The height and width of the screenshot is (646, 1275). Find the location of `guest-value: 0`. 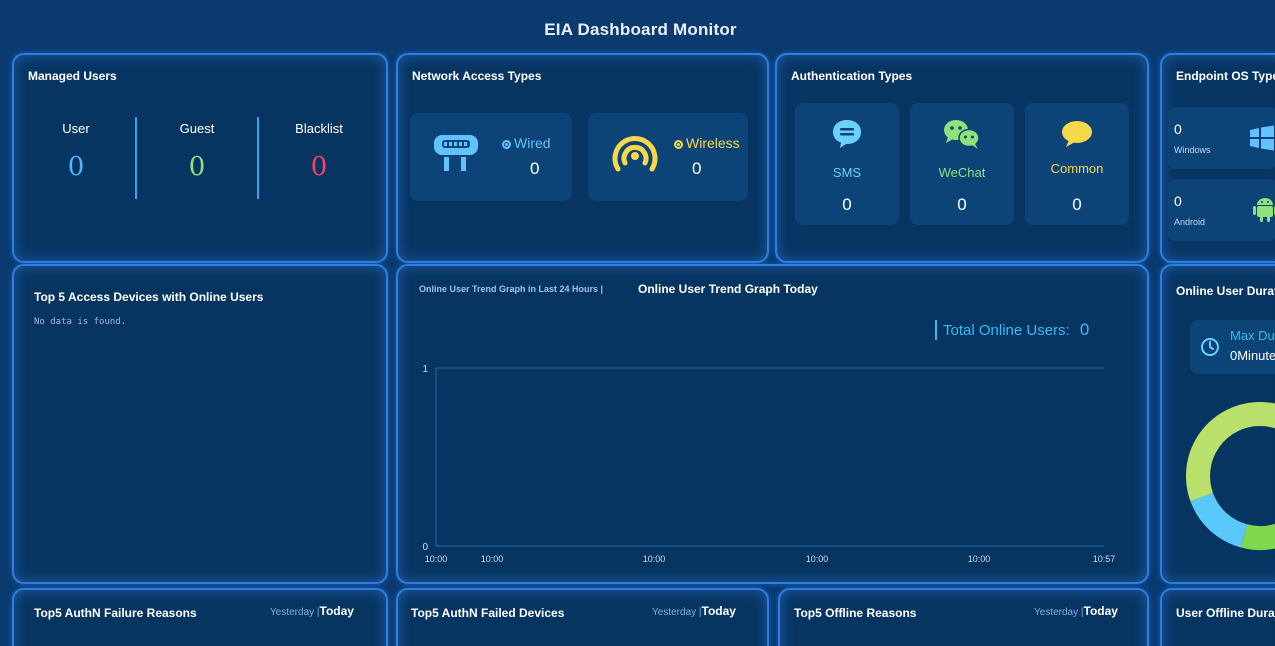

guest-value: 0 is located at coordinates (197, 167).